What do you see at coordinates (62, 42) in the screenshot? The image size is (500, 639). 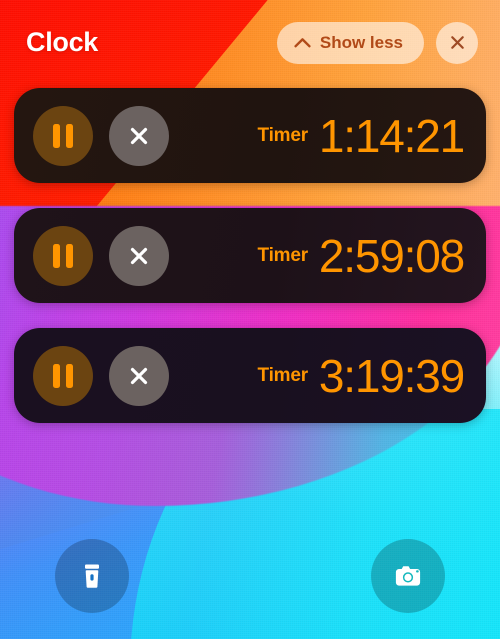 I see `page-title: Clock` at bounding box center [62, 42].